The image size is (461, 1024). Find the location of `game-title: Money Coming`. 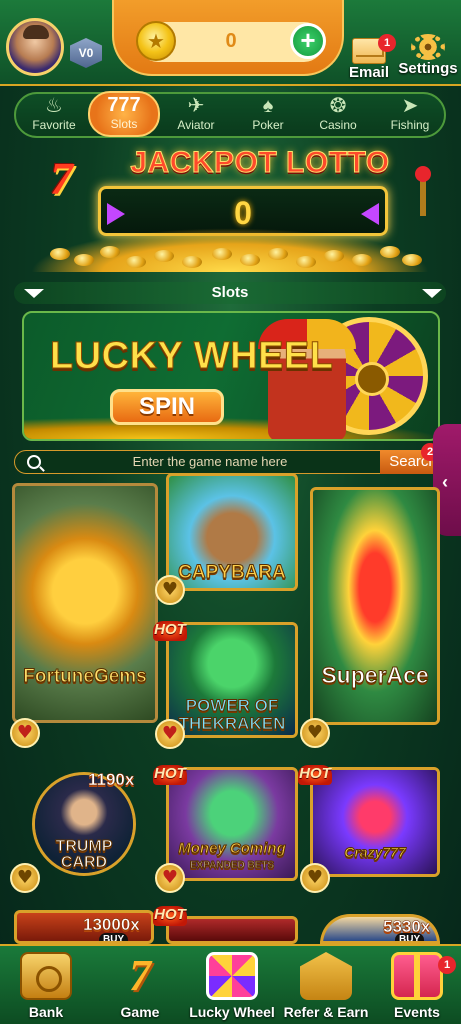

game-title: Money Coming is located at coordinates (232, 849).